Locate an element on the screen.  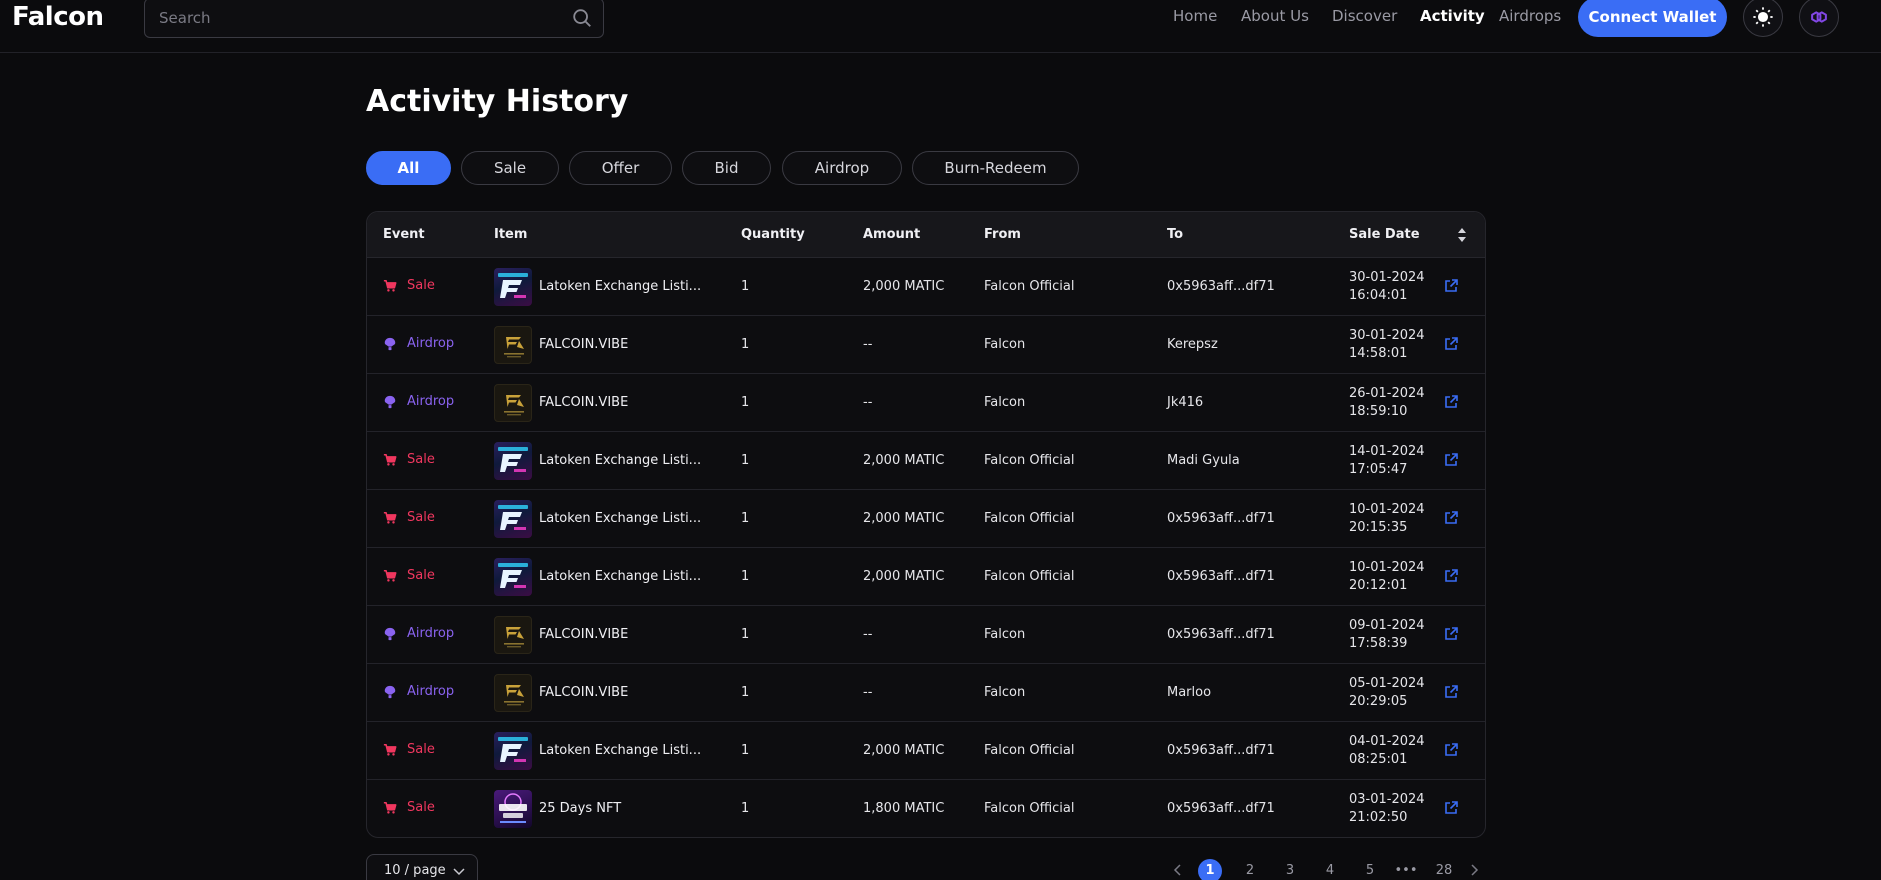
page-5: 5 is located at coordinates (1370, 870).